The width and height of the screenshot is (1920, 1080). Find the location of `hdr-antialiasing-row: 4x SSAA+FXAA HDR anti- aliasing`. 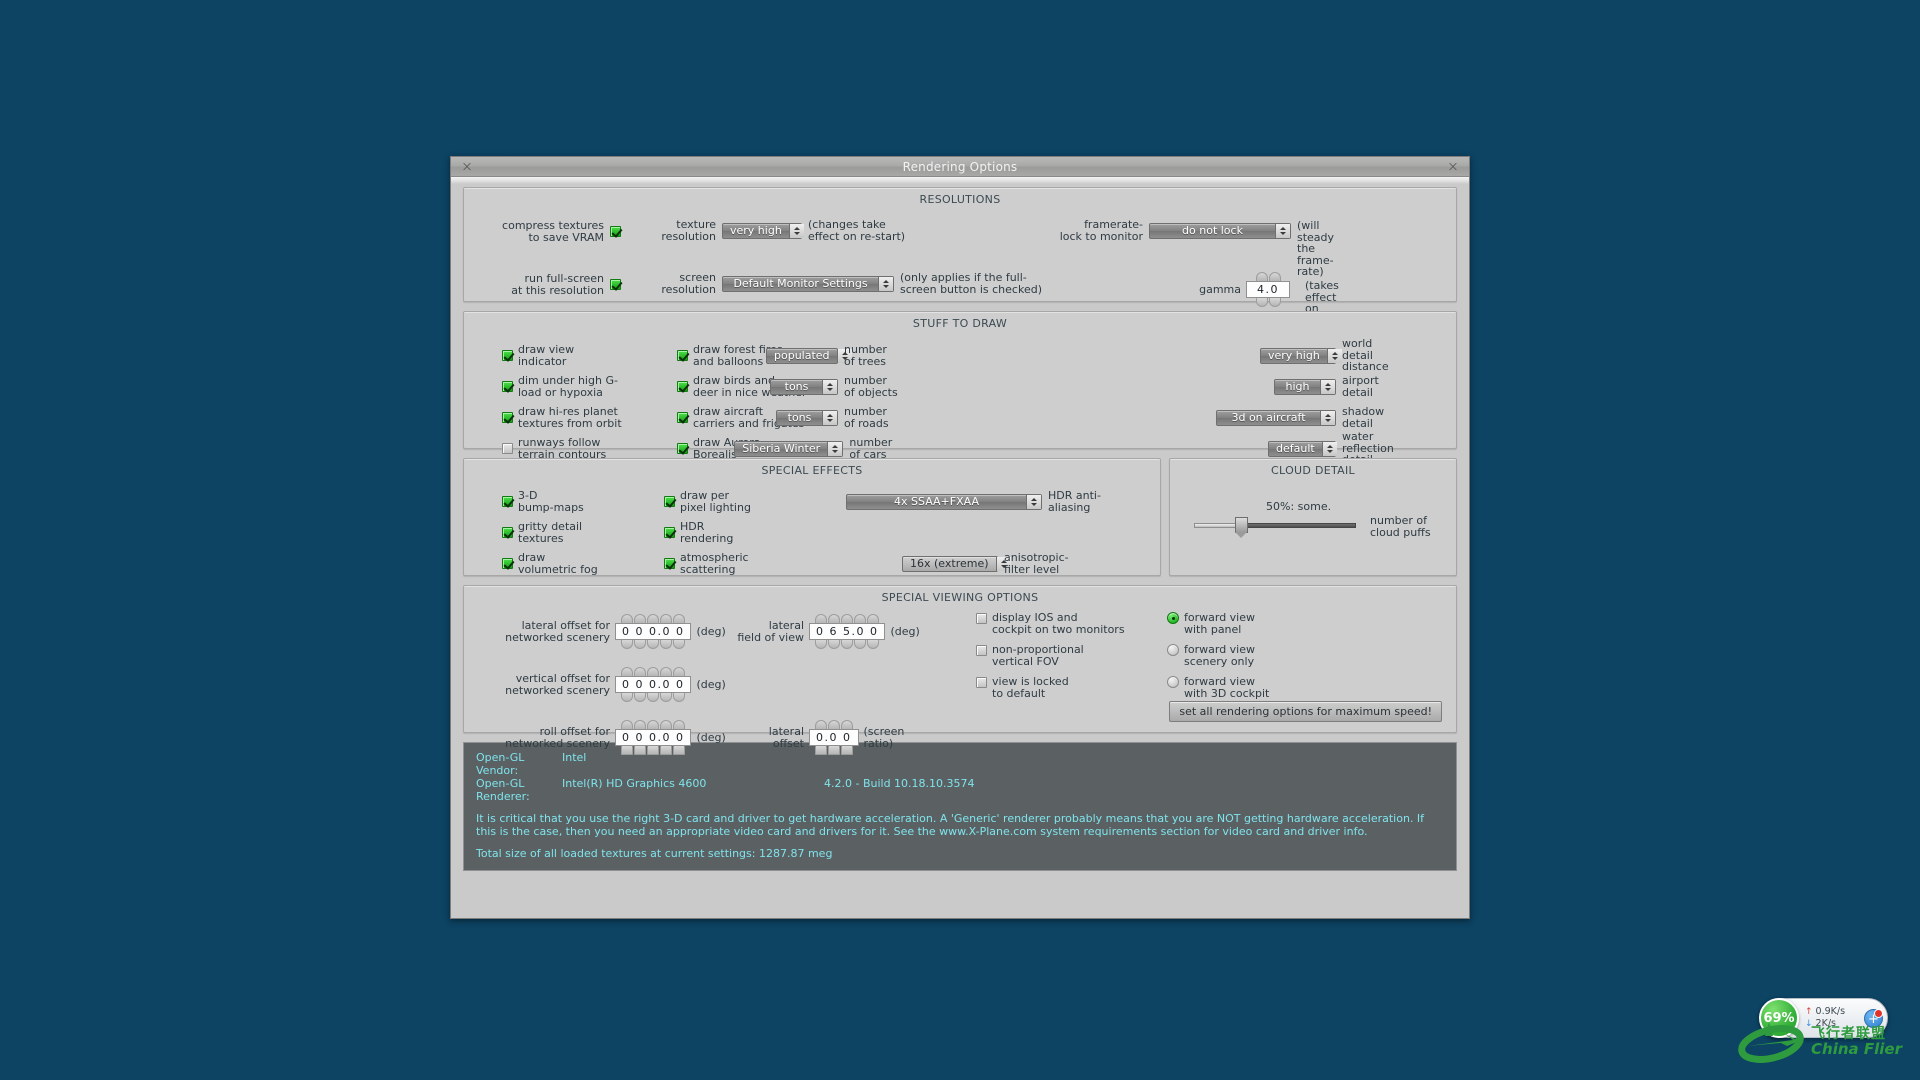

hdr-antialiasing-row: 4x SSAA+FXAA HDR anti- aliasing is located at coordinates (973, 501).